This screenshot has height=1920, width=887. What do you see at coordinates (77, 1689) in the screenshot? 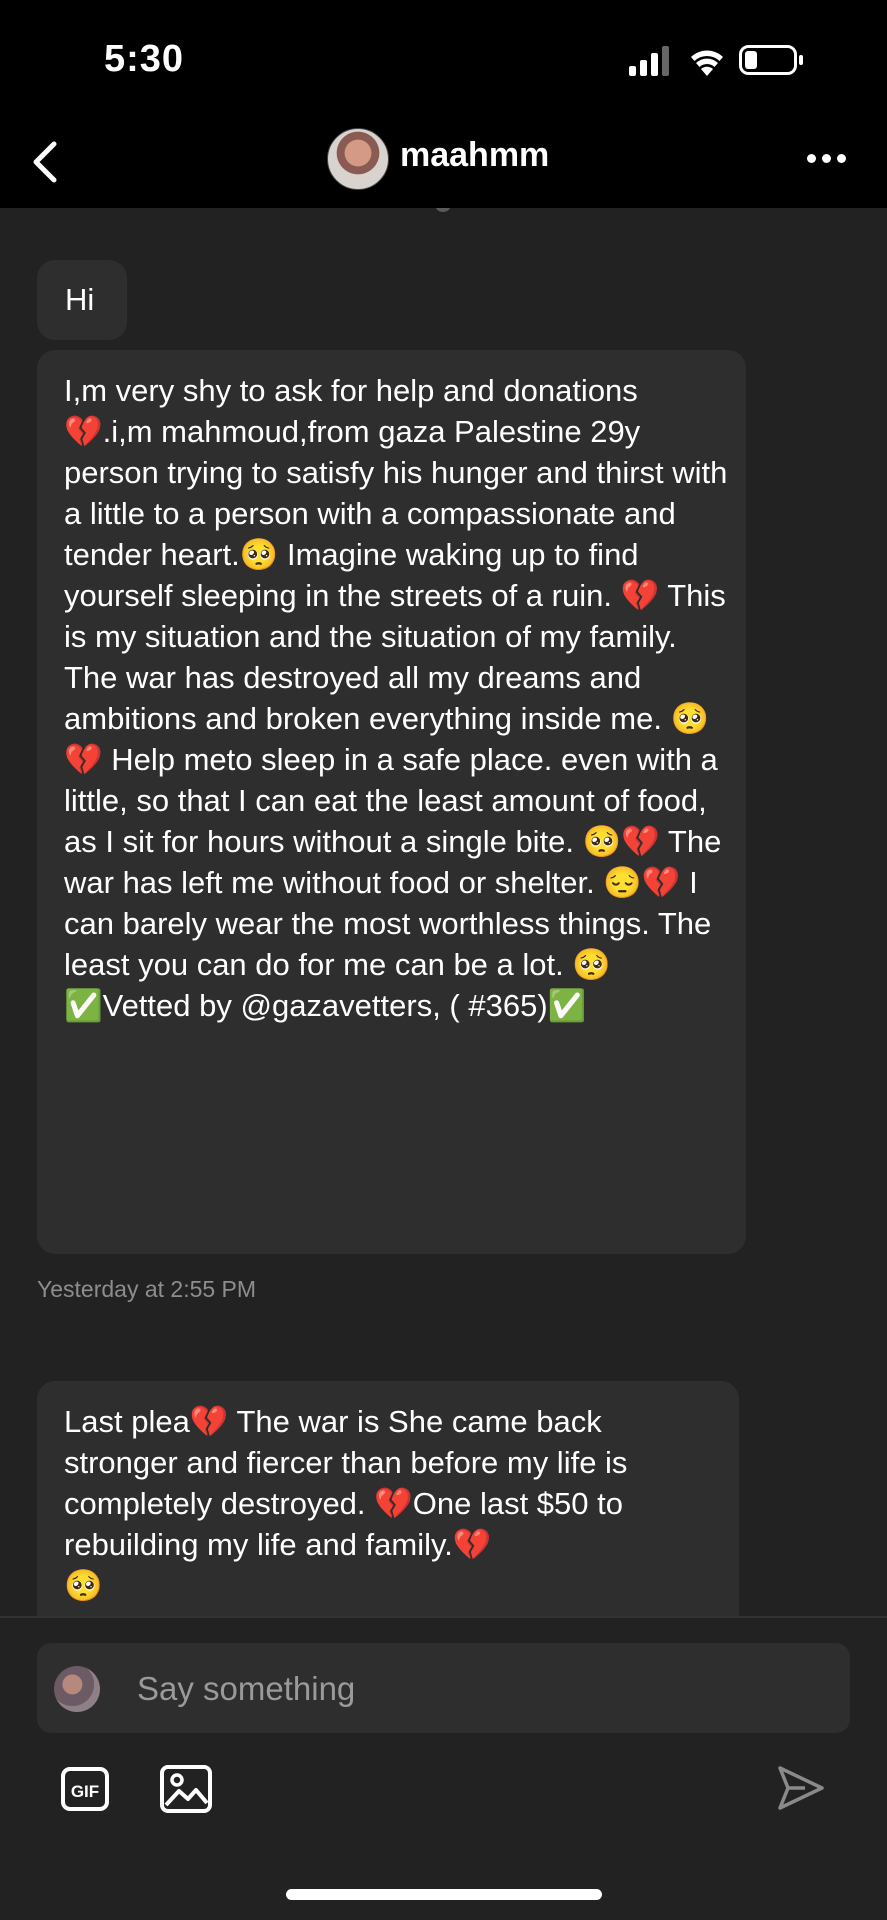
I see `composer-avatar` at bounding box center [77, 1689].